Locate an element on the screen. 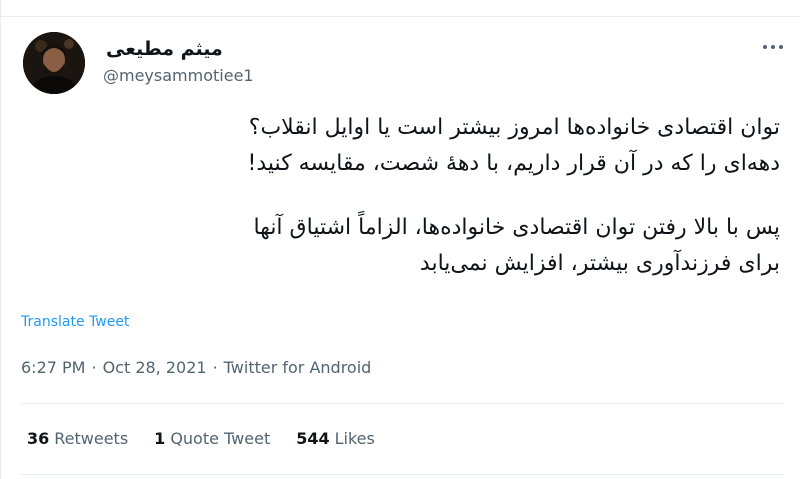 This screenshot has height=479, width=800. quote-tweets-stat: 1 Quote Tweet is located at coordinates (212, 439).